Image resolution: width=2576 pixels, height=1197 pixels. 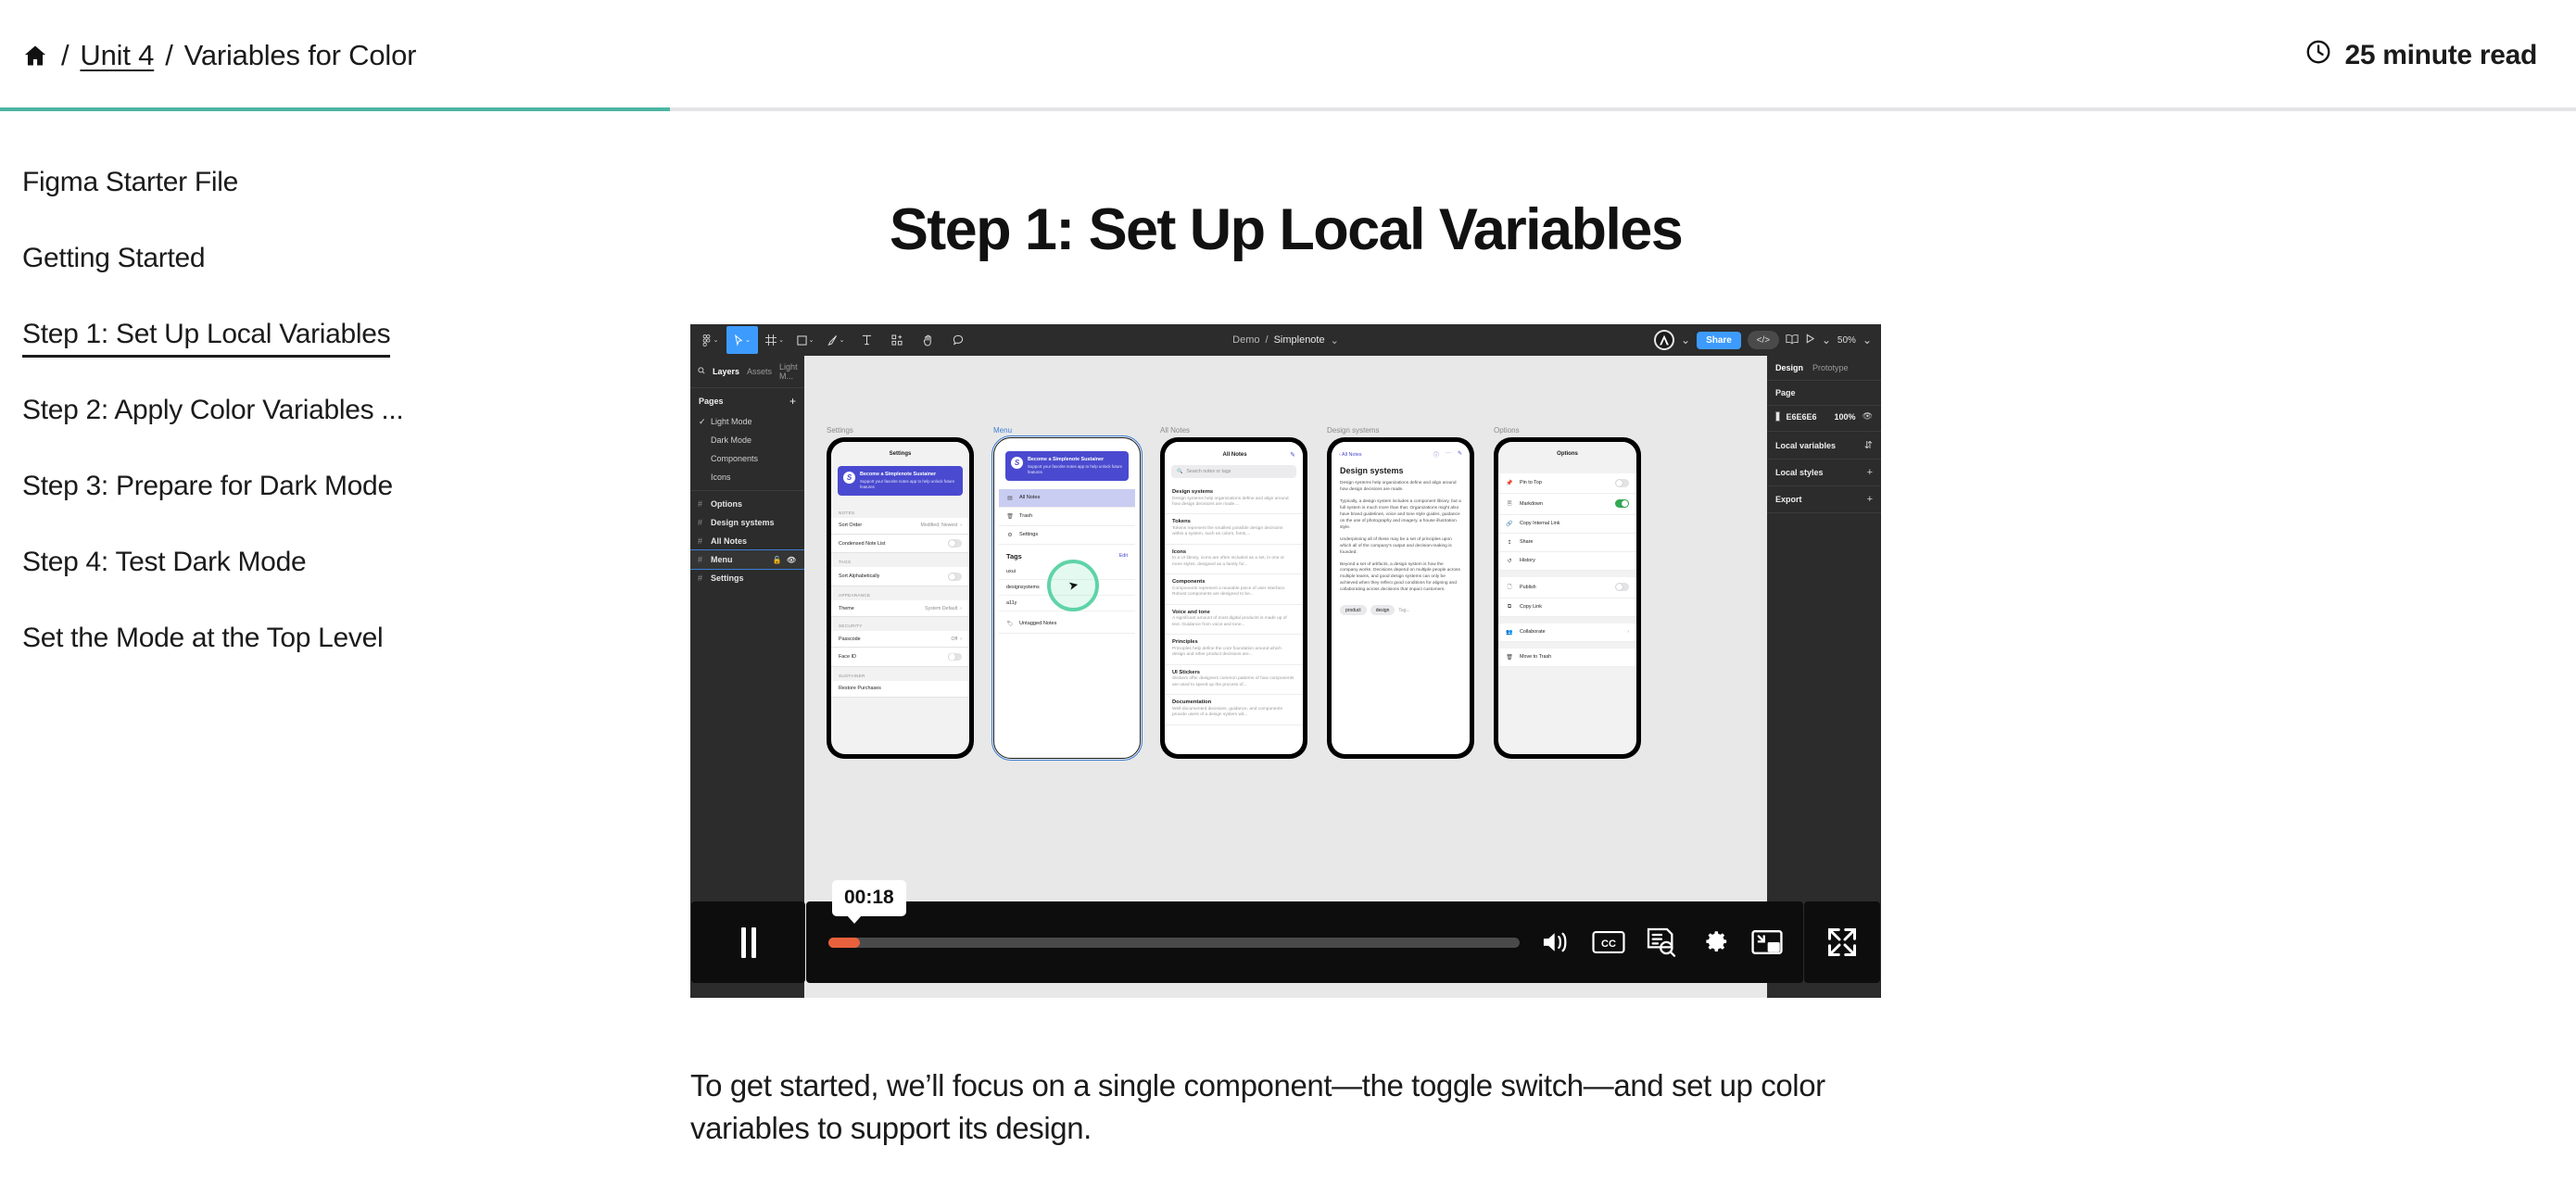 I want to click on local-variables-section: Local variables ⇵, so click(x=1824, y=446).